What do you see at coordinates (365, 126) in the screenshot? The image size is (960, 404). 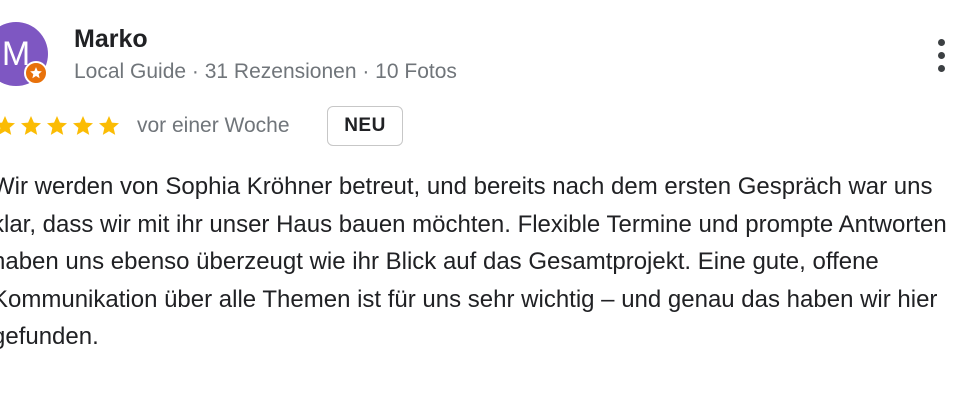 I see `new-badge: NEU` at bounding box center [365, 126].